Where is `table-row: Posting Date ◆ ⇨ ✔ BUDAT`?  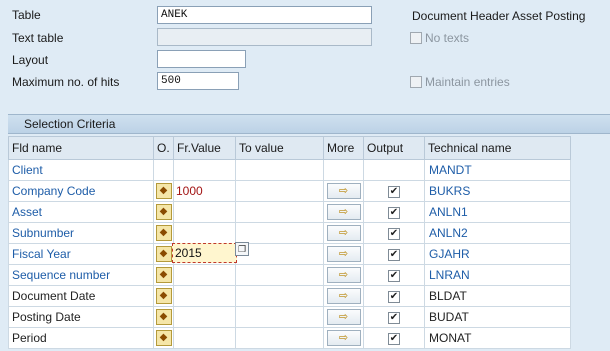
table-row: Posting Date ◆ ⇨ ✔ BUDAT is located at coordinates (289, 317).